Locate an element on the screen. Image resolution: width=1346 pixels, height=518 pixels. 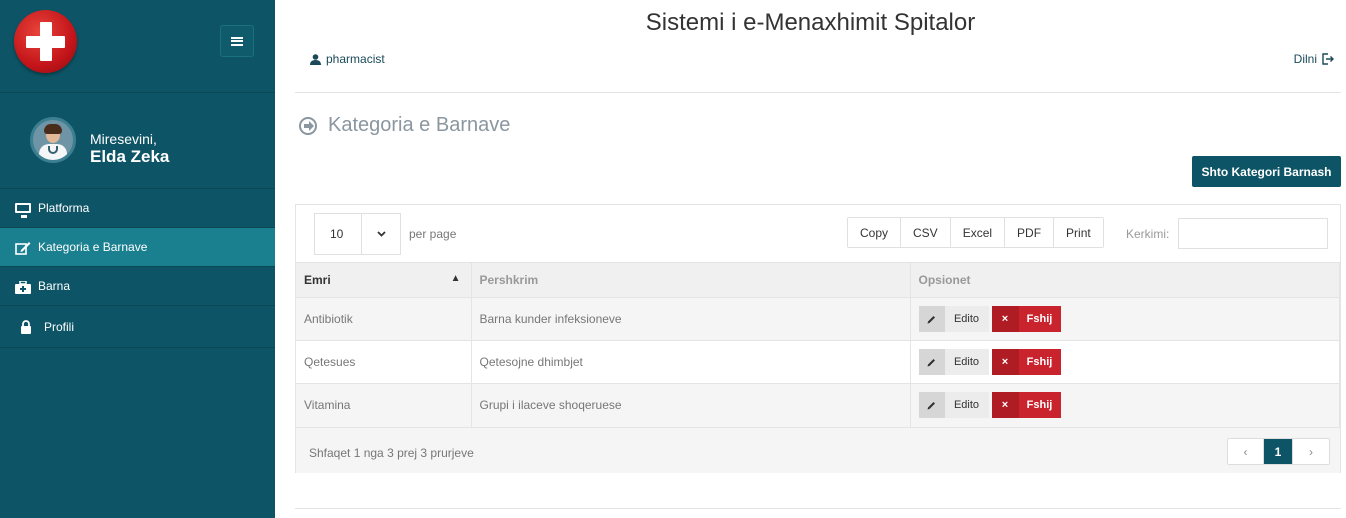
sidebar-item-platforma: Platforma is located at coordinates (137, 208).